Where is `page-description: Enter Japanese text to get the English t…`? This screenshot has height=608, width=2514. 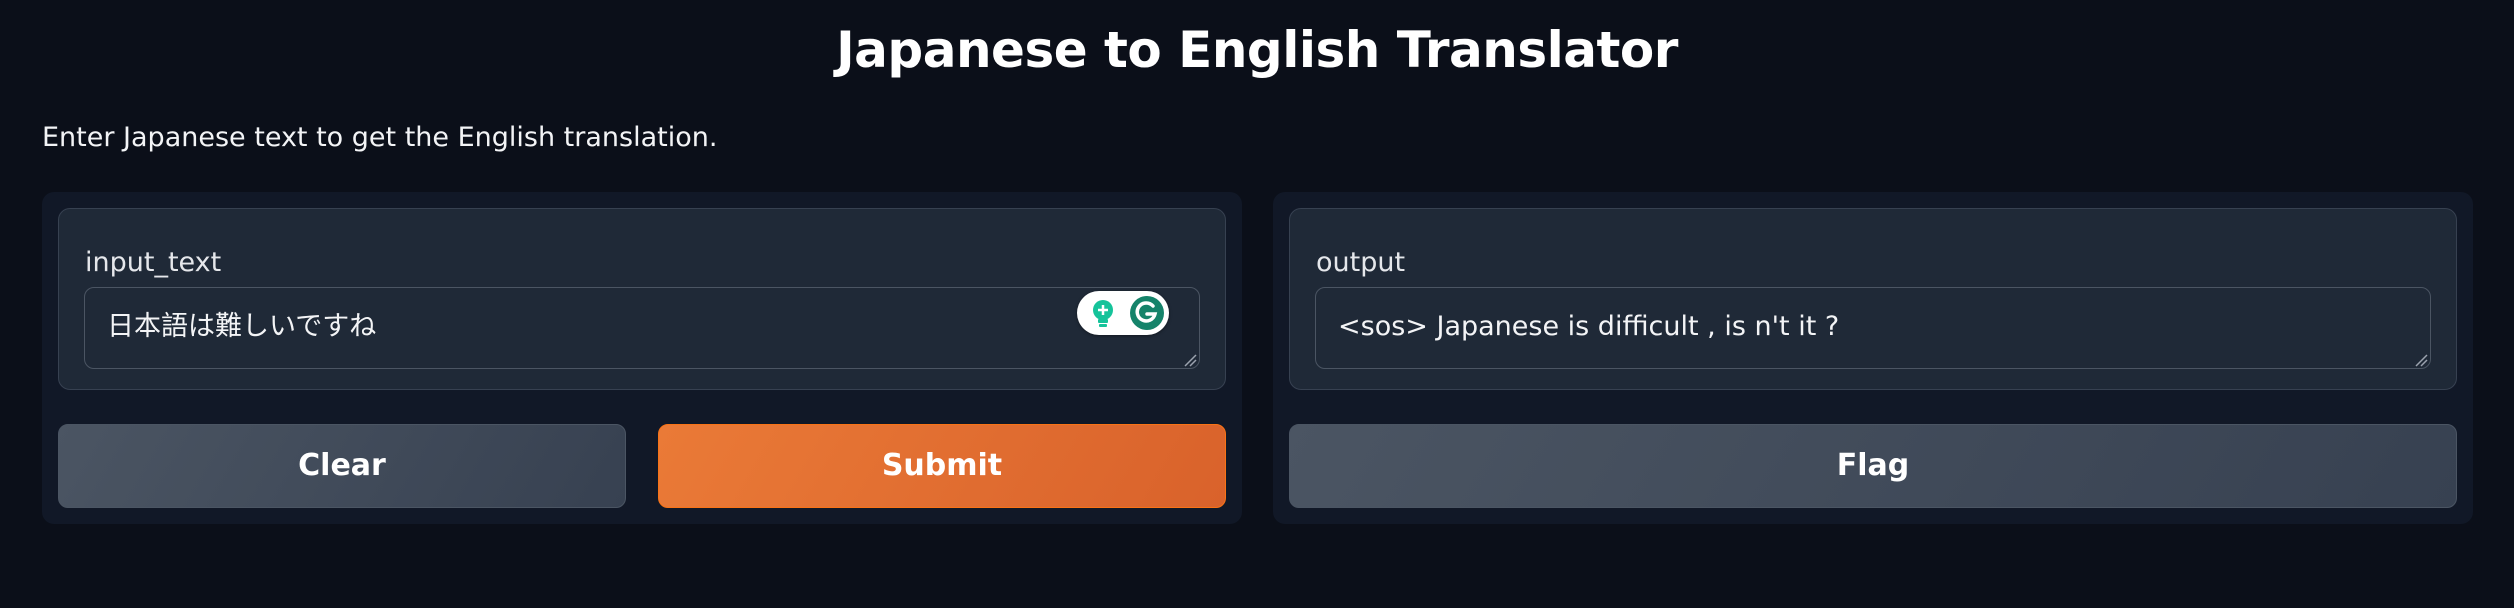 page-description: Enter Japanese text to get the English t… is located at coordinates (380, 137).